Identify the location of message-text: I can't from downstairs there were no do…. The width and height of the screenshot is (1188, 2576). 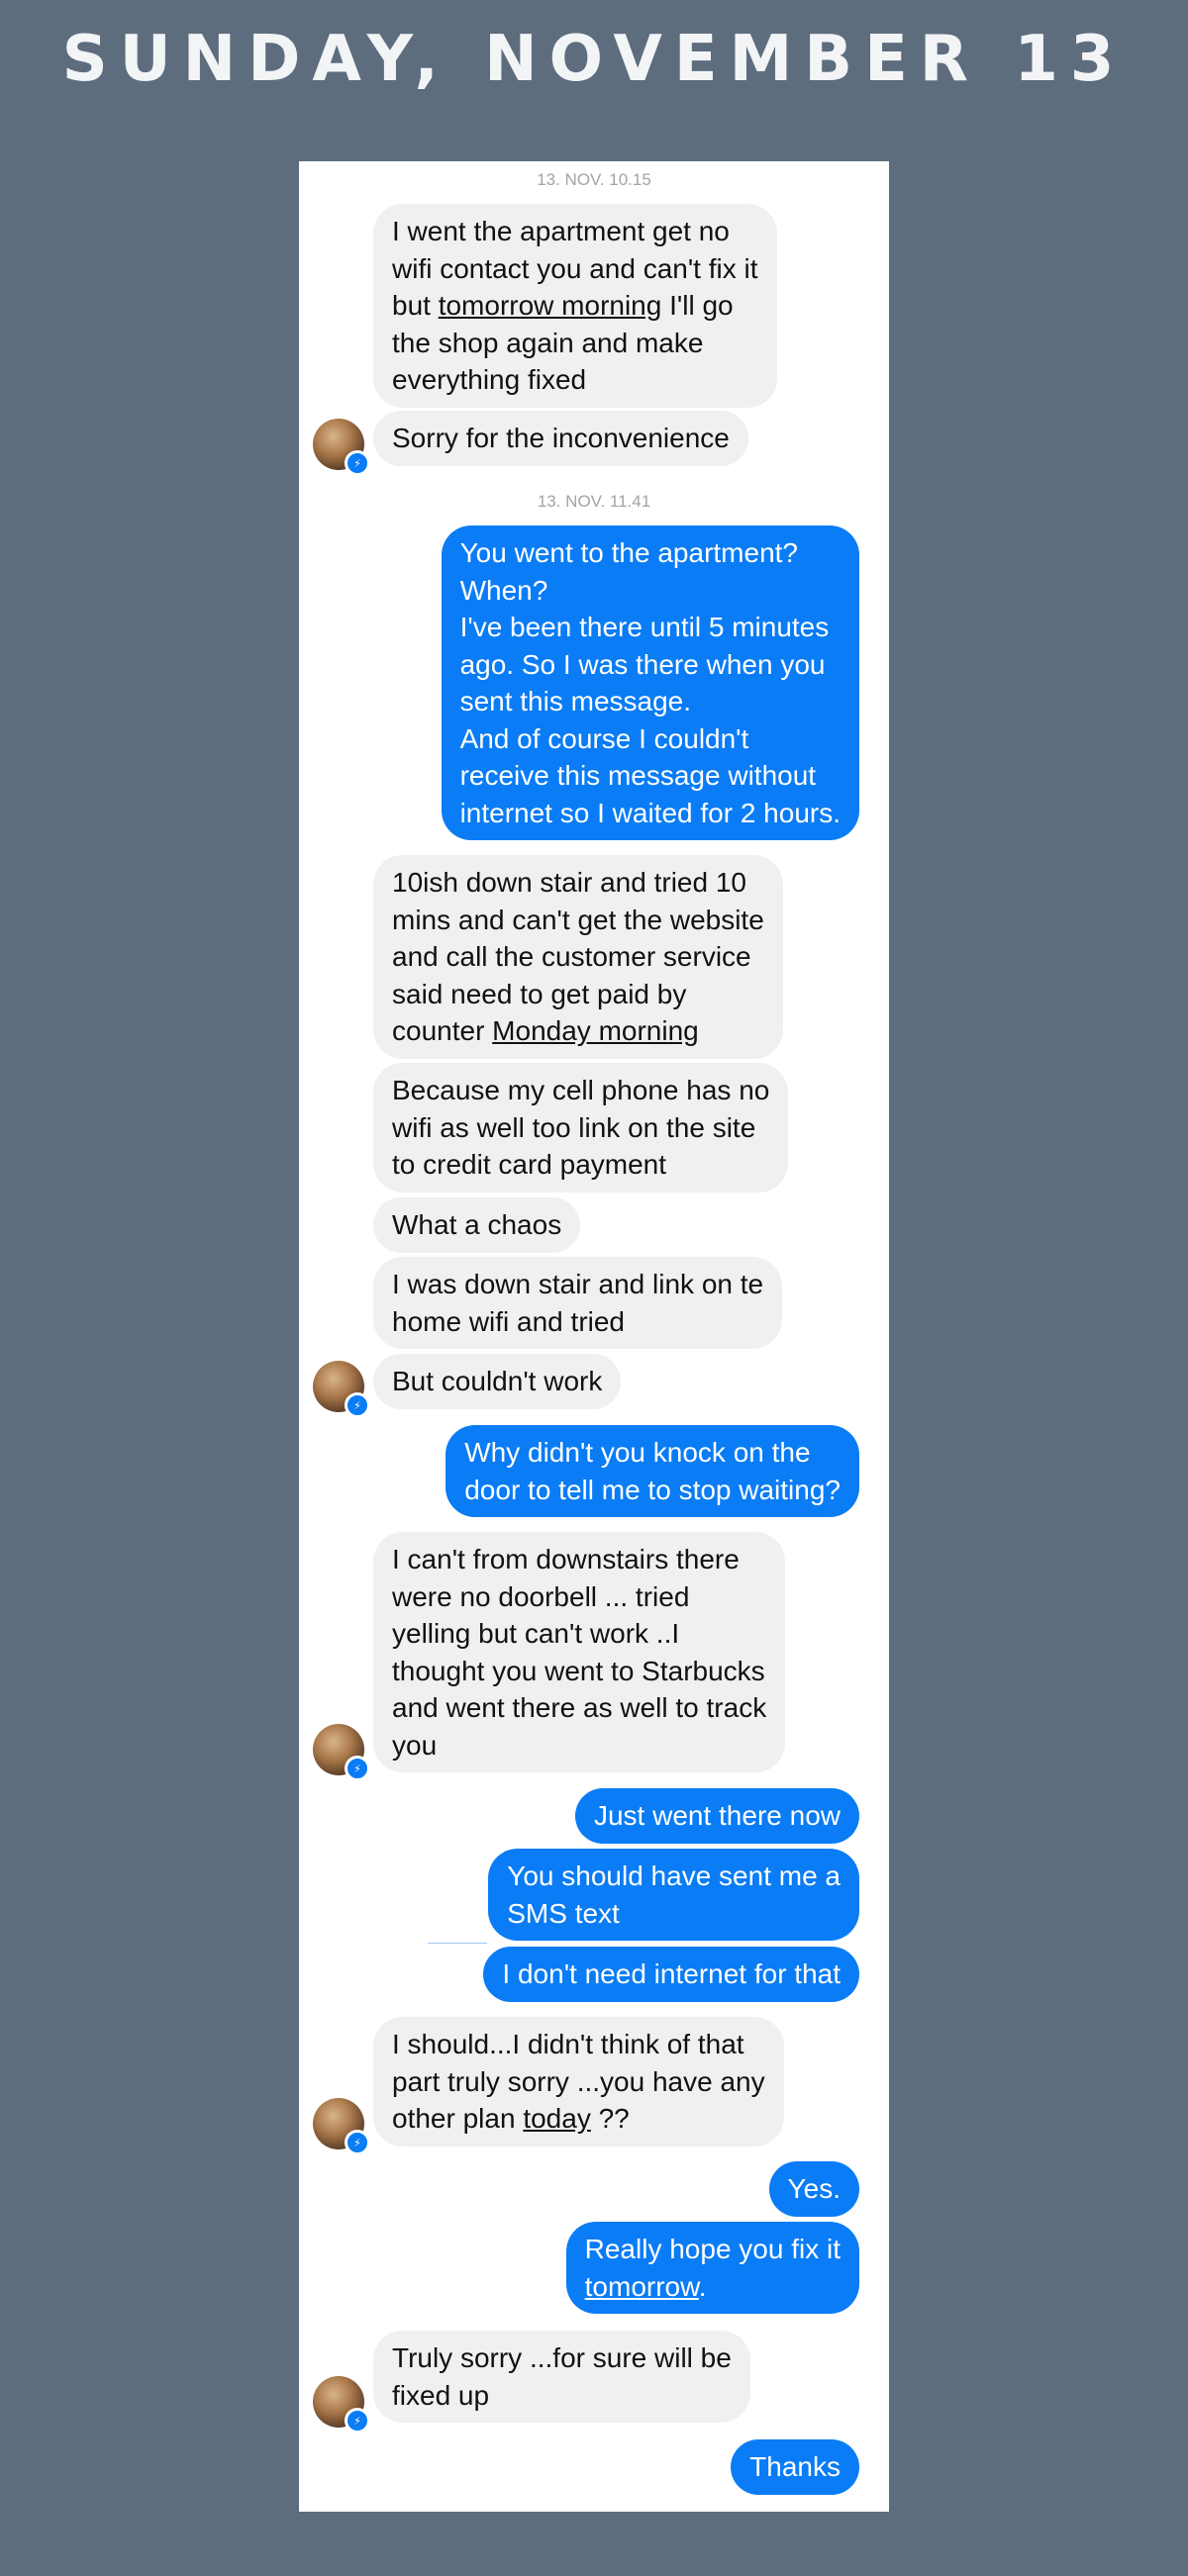
(579, 1652).